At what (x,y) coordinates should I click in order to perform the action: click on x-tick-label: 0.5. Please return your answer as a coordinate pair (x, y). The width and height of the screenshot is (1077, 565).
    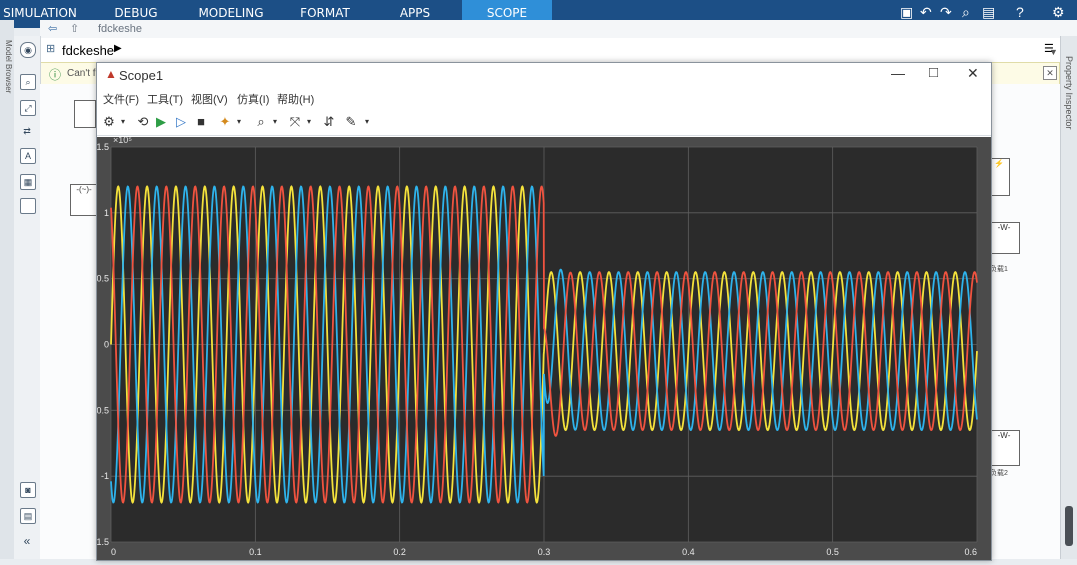
    Looking at the image, I should click on (832, 552).